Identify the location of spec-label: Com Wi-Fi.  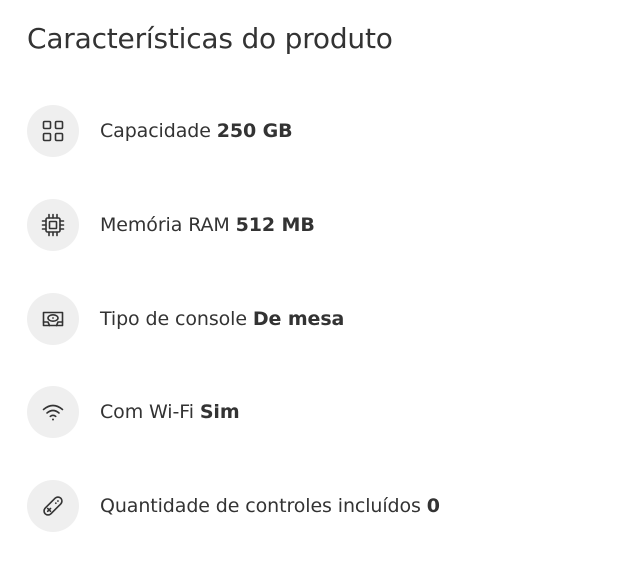
(147, 412).